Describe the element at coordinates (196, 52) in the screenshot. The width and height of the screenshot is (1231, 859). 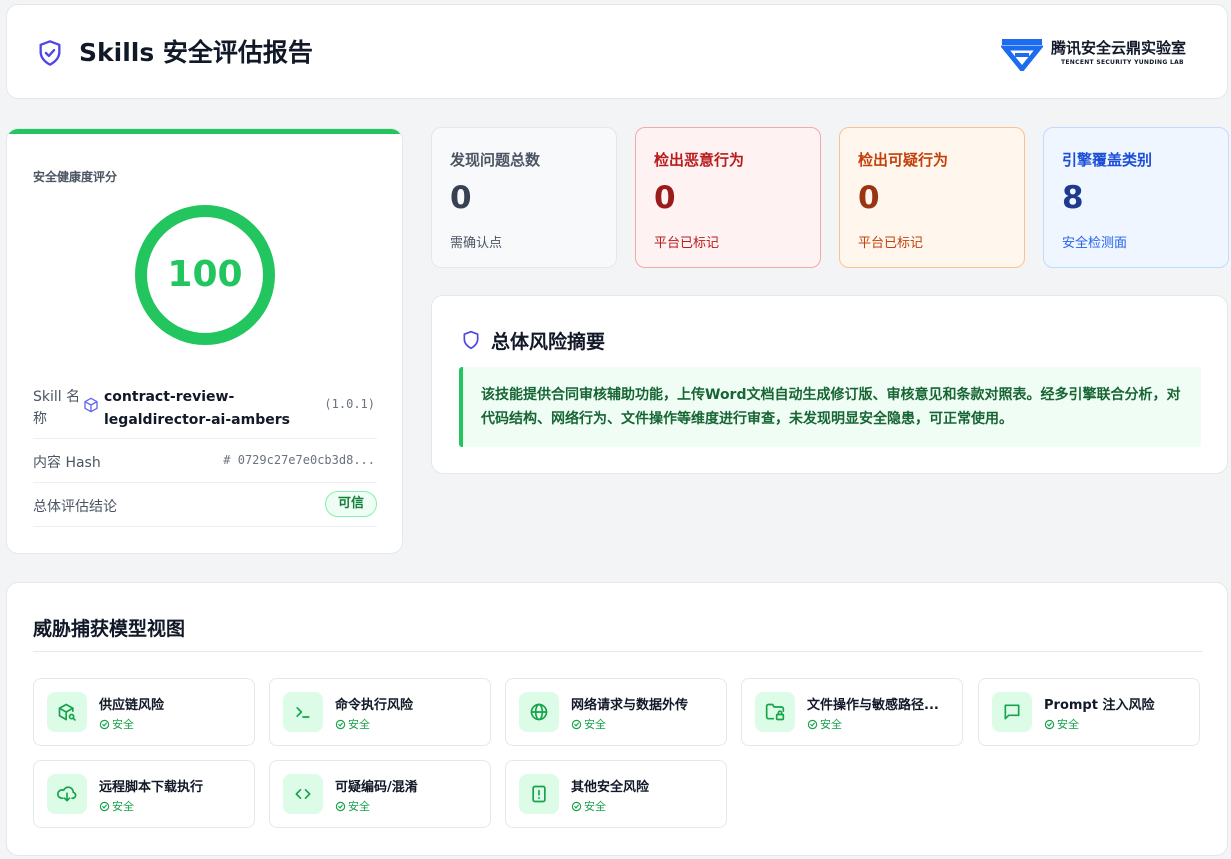
I see `page-title: Skills 安全评估报告` at that location.